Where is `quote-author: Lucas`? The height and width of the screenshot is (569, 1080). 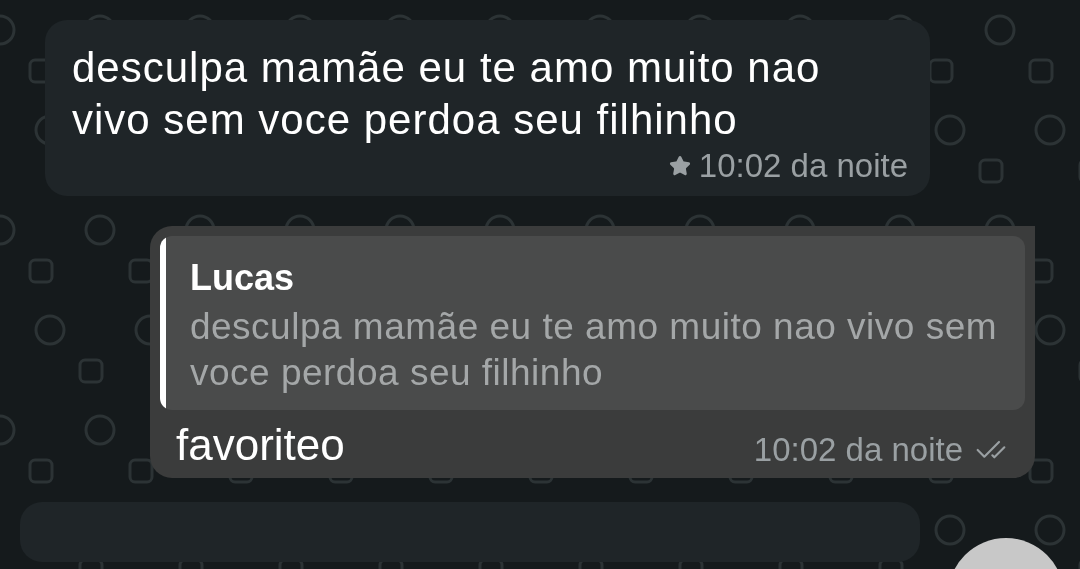
quote-author: Lucas is located at coordinates (242, 278).